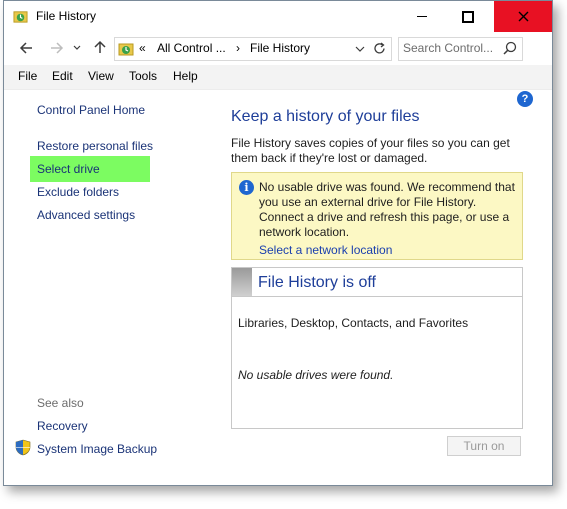 The height and width of the screenshot is (509, 567). Describe the element at coordinates (377, 282) in the screenshot. I see `status-header: File History is off` at that location.